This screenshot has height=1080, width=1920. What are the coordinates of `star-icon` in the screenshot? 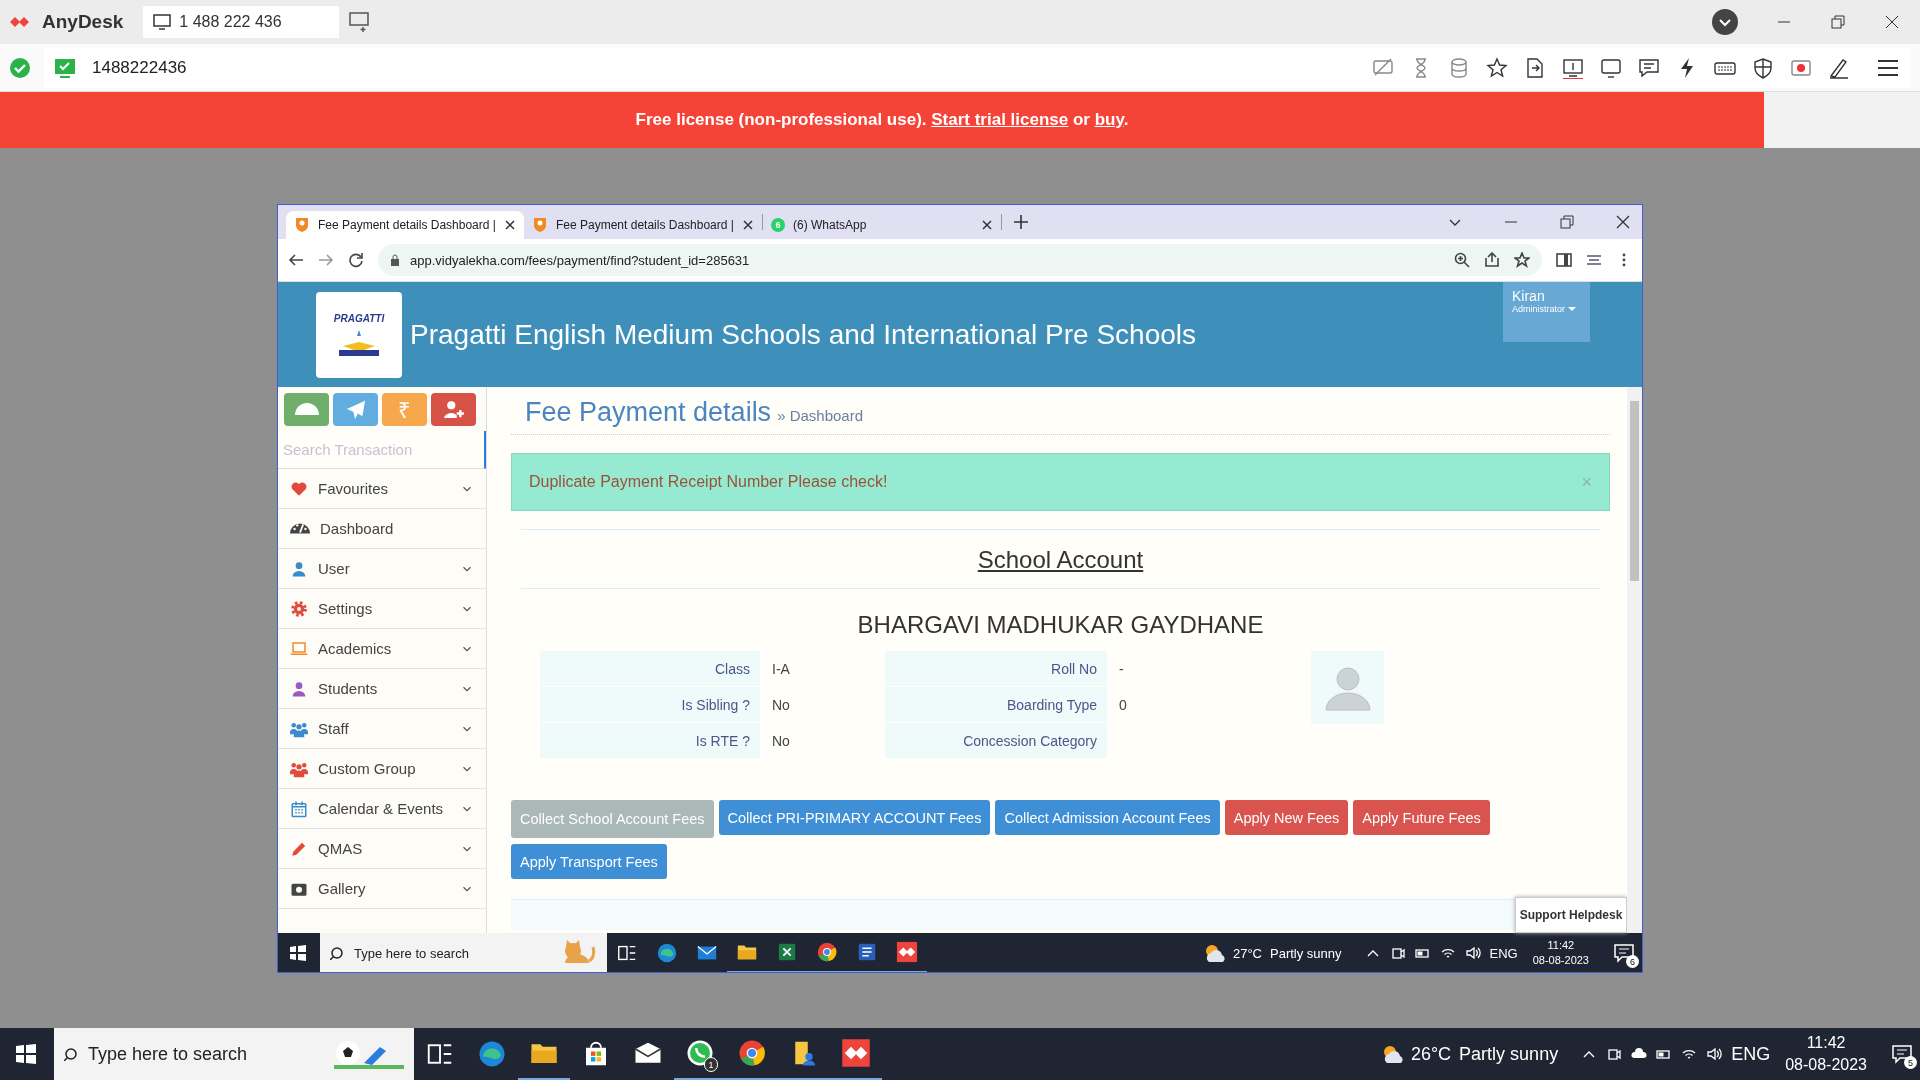 It's located at (1497, 67).